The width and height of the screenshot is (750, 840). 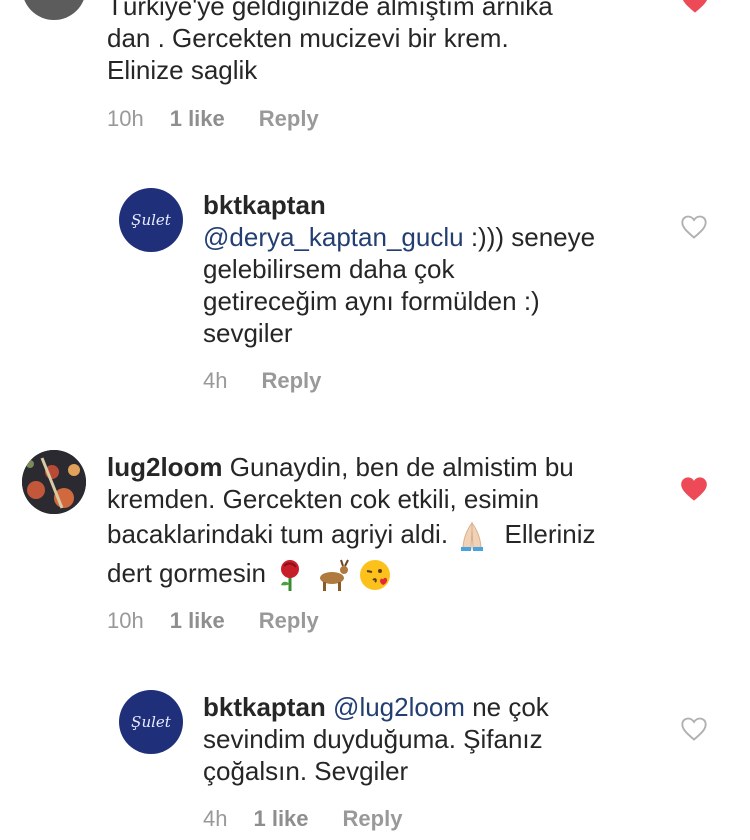 What do you see at coordinates (399, 707) in the screenshot?
I see `mention-link: @lug2loom` at bounding box center [399, 707].